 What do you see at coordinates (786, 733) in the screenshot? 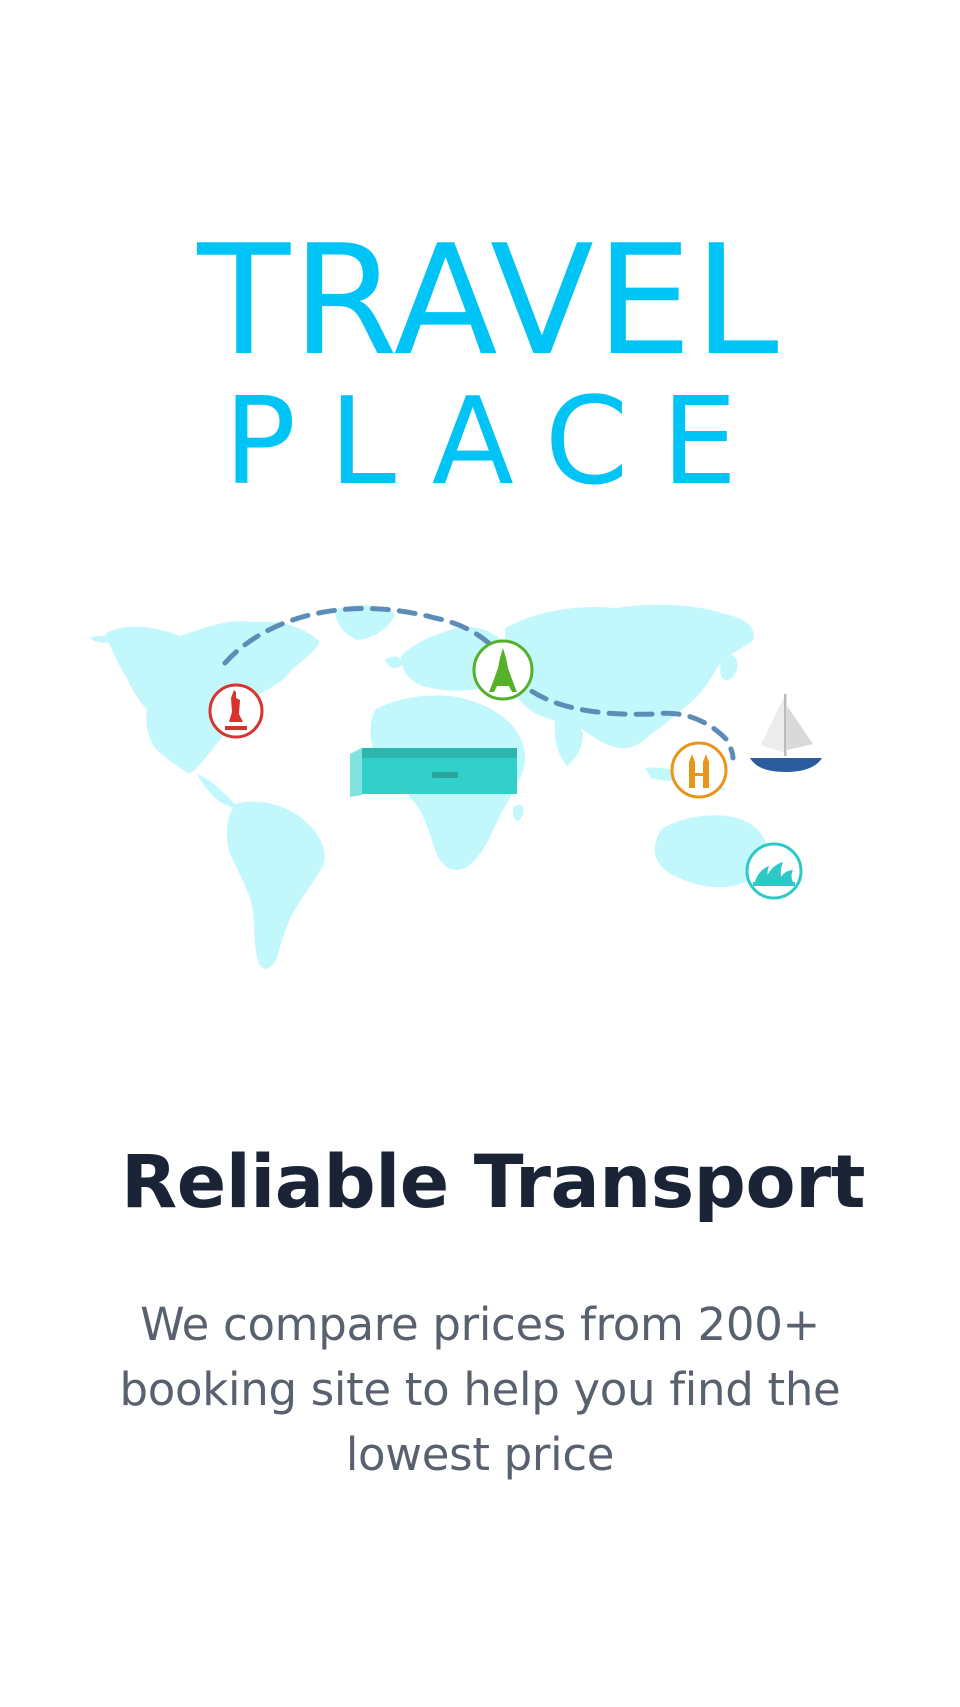
I see `sailboat-icon` at bounding box center [786, 733].